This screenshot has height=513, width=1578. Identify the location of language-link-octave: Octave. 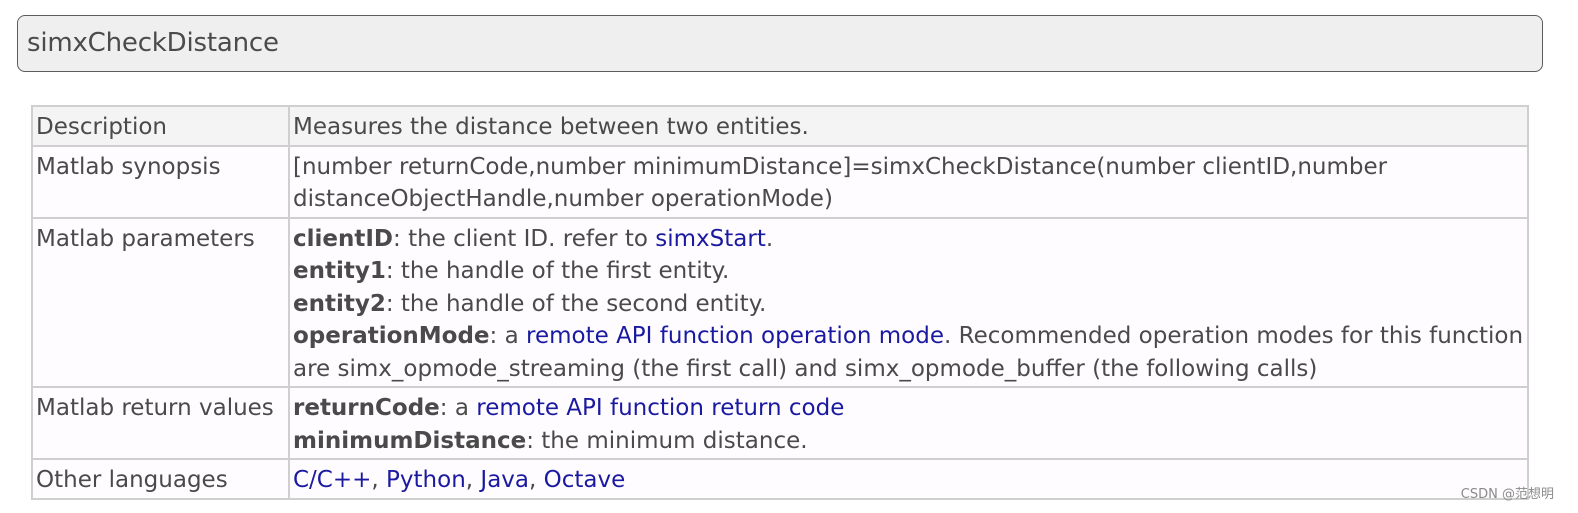
(585, 480).